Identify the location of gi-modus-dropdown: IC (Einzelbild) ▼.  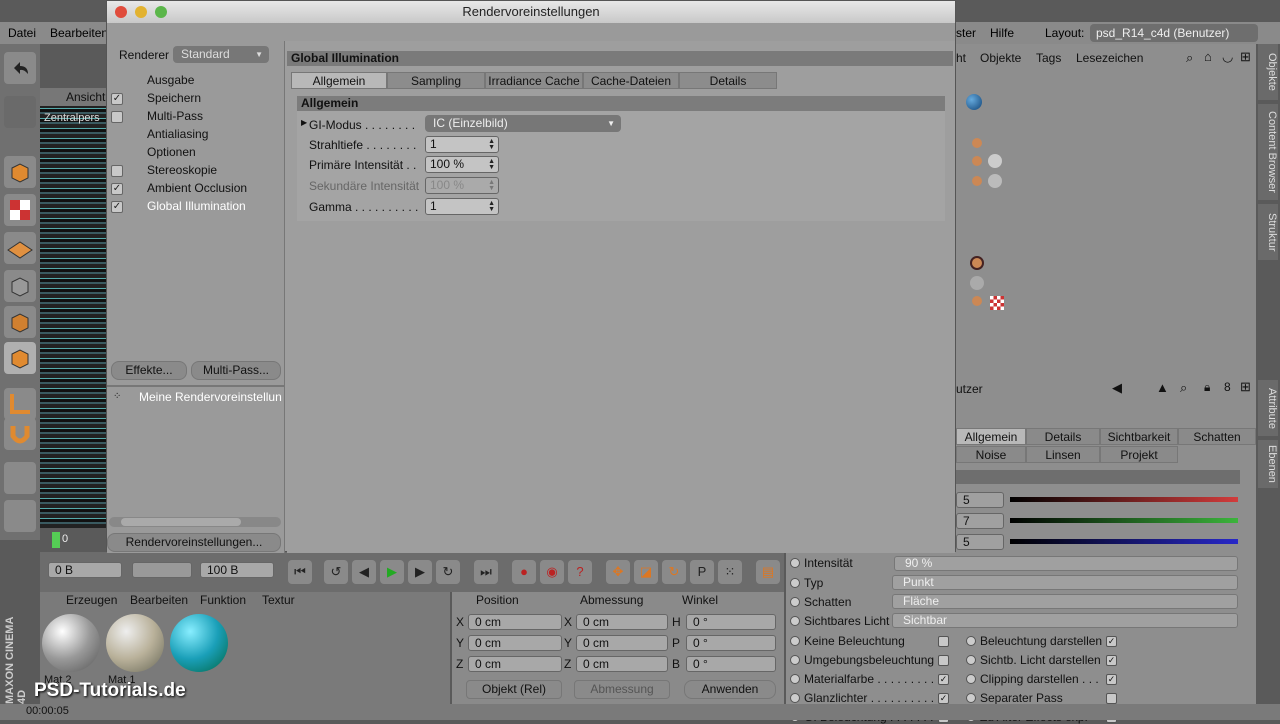
(523, 123).